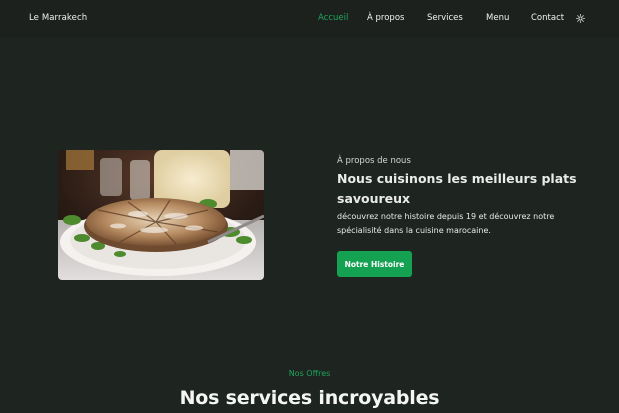 The image size is (619, 413). I want to click on brand-logo: Le Marrakech, so click(58, 18).